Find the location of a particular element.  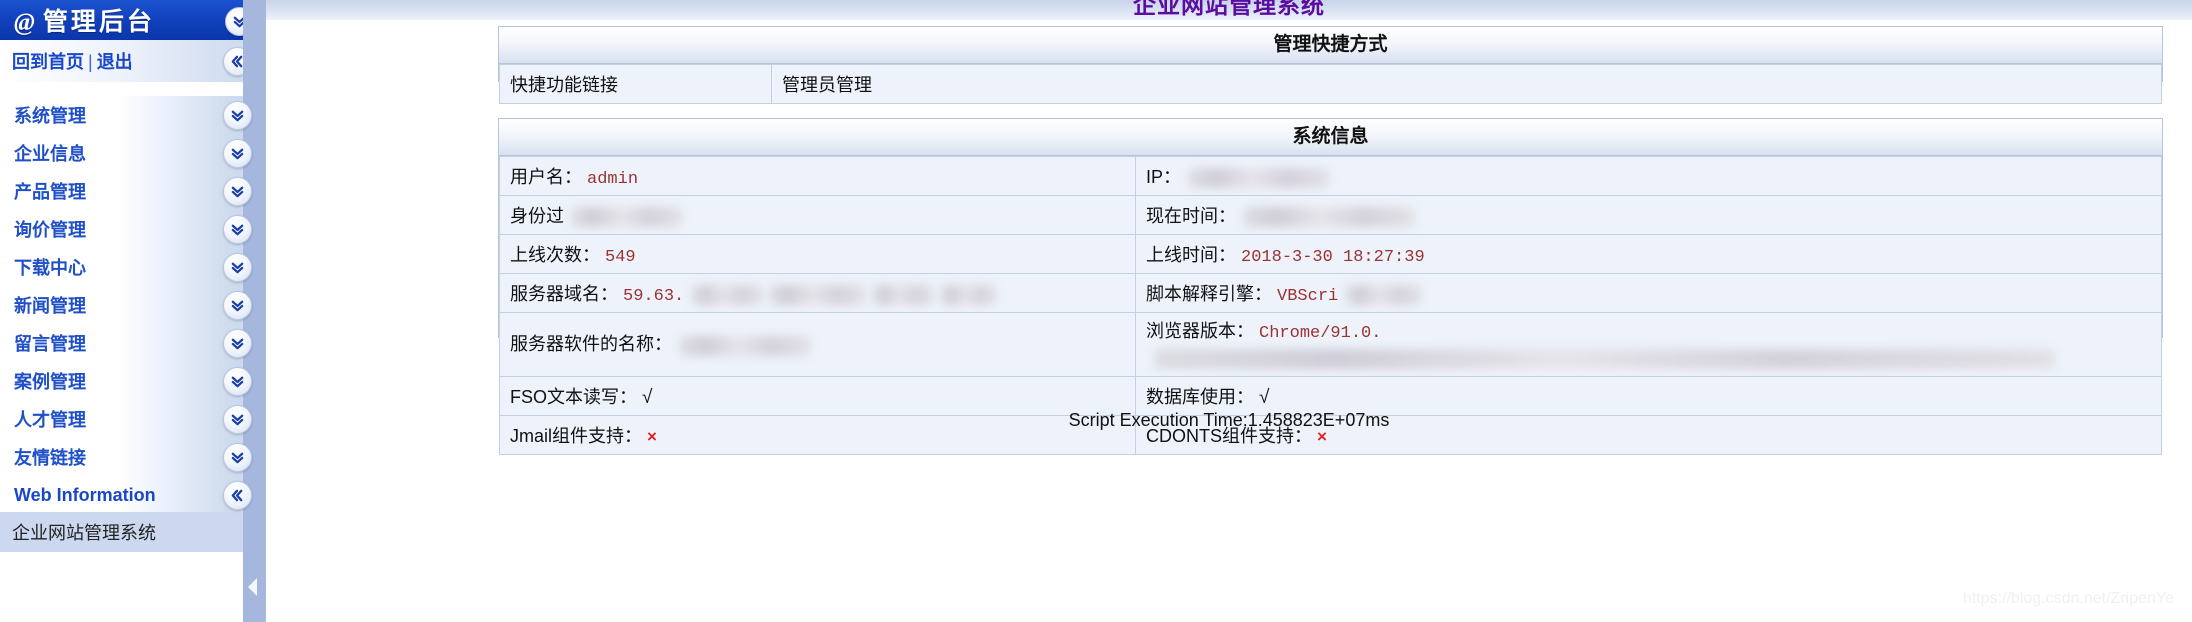

sidebar-item-label: 新闻管理 is located at coordinates (50, 306).